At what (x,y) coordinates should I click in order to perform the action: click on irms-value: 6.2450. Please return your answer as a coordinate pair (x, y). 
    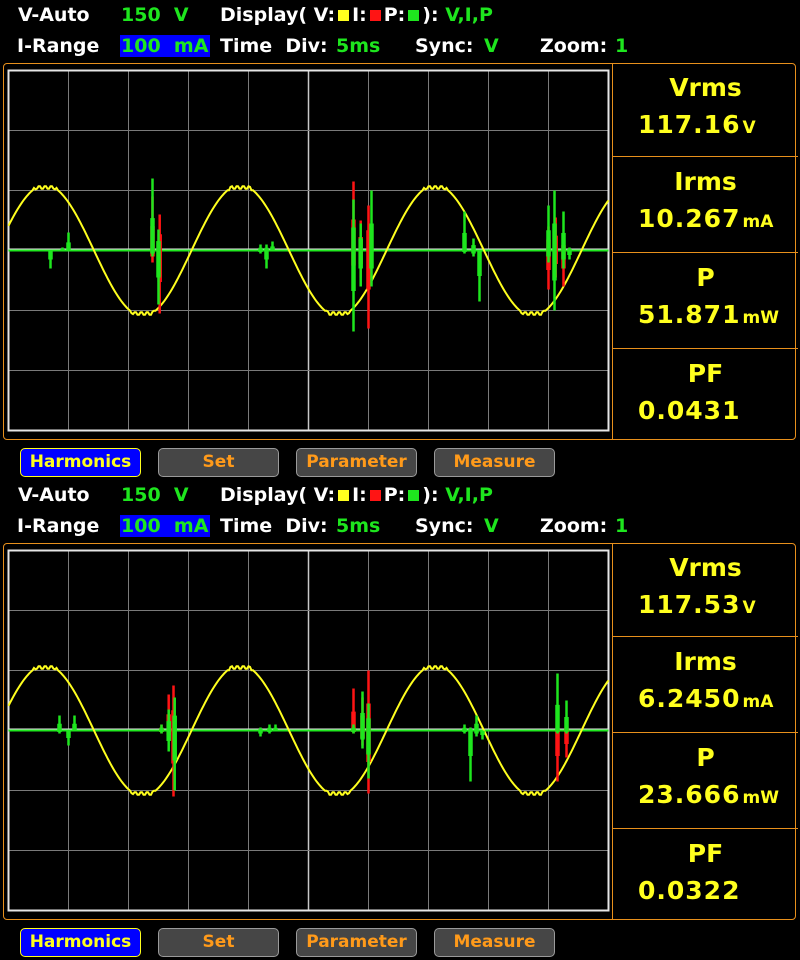
    Looking at the image, I should click on (689, 698).